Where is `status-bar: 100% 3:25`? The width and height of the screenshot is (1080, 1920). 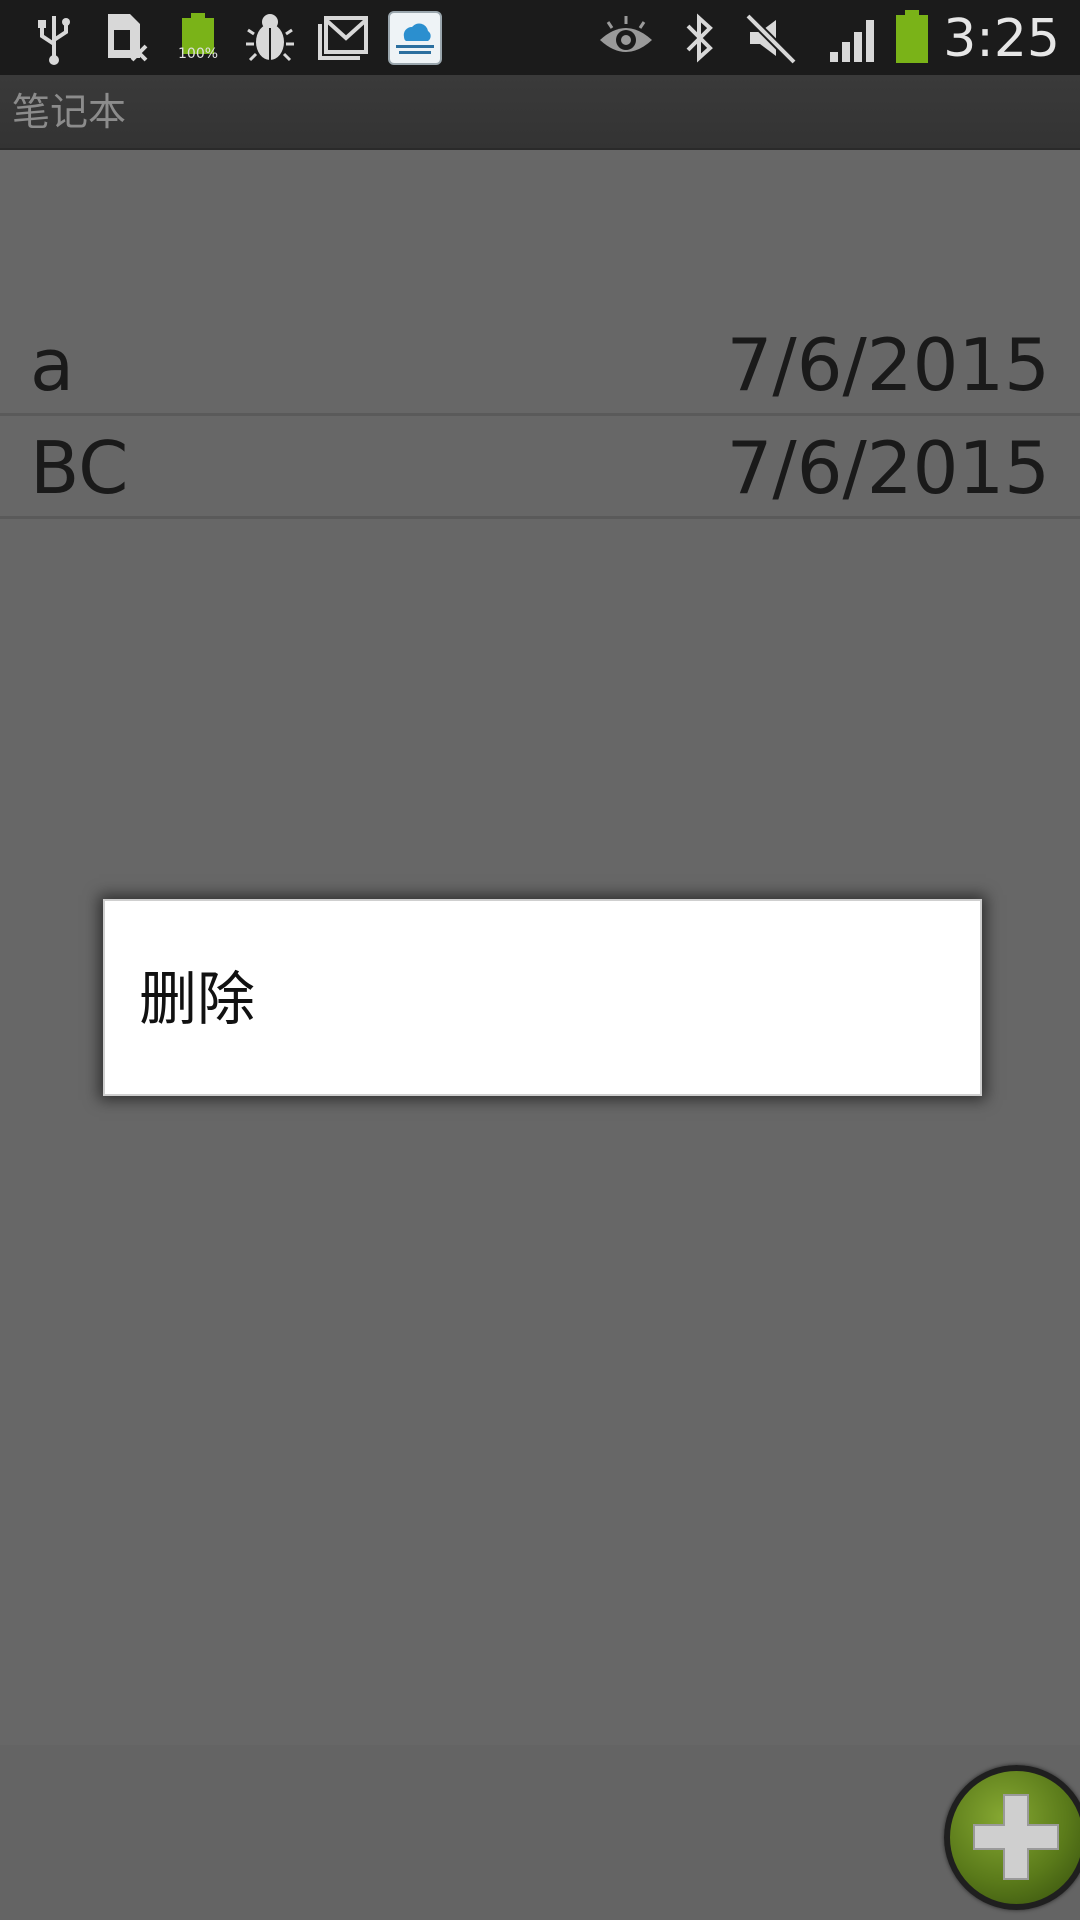 status-bar: 100% 3:25 is located at coordinates (540, 37).